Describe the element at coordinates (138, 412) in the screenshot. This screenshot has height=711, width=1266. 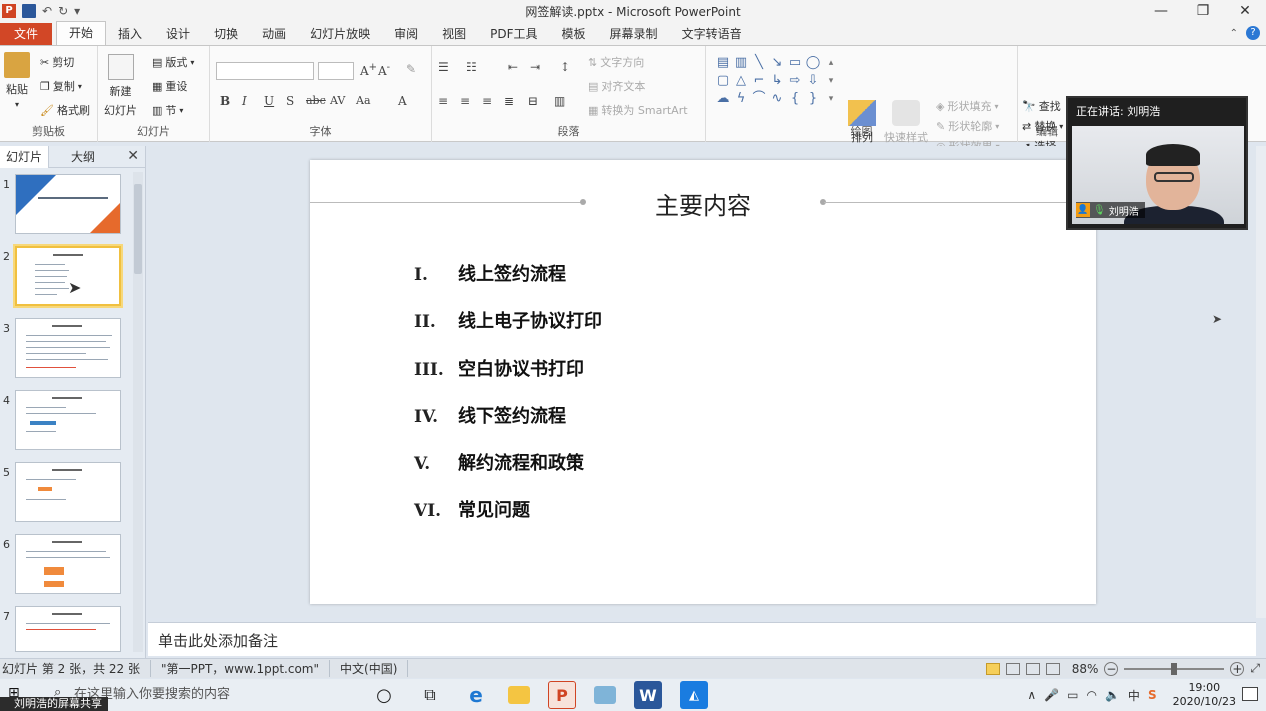
I see `slides-panel-scrollbar` at that location.